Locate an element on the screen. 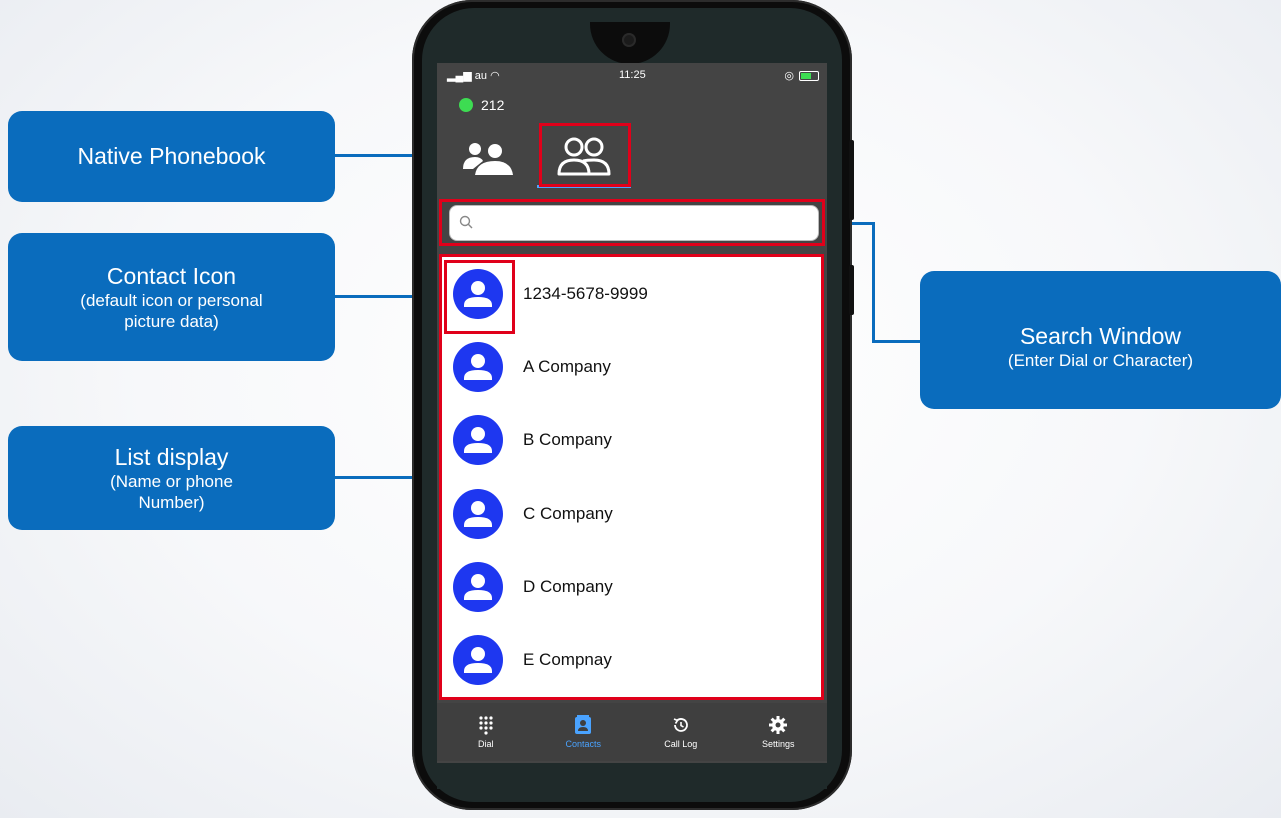  carrier-label: au is located at coordinates (481, 76).